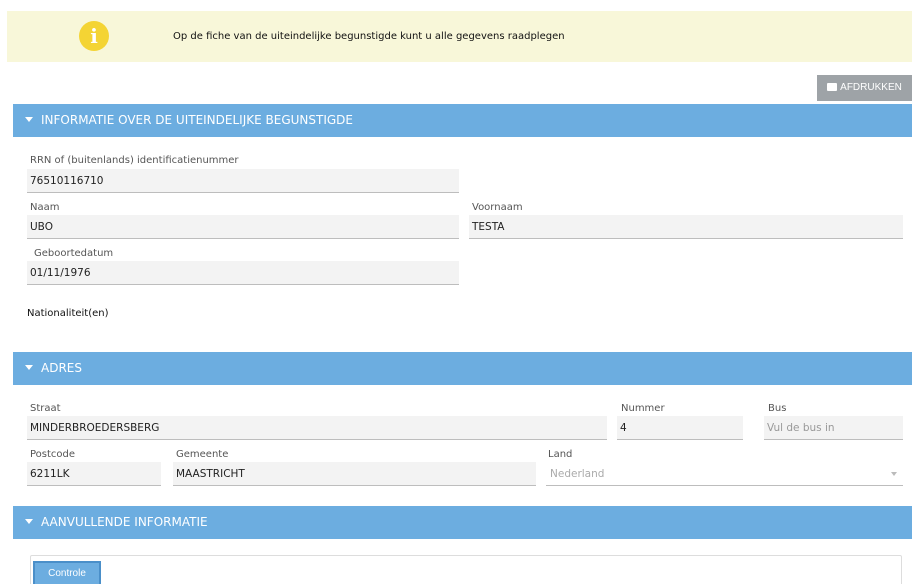 Image resolution: width=912 pixels, height=584 pixels. What do you see at coordinates (74, 253) in the screenshot?
I see `birthdate-label: Geboortedatum` at bounding box center [74, 253].